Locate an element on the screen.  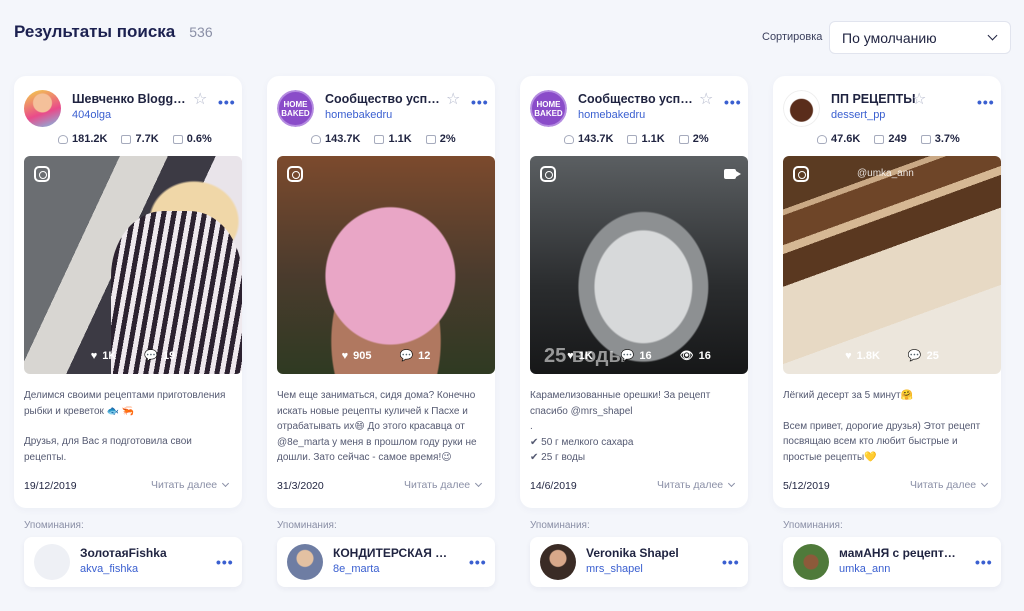
mention-handle: umka_ann is located at coordinates (864, 569).